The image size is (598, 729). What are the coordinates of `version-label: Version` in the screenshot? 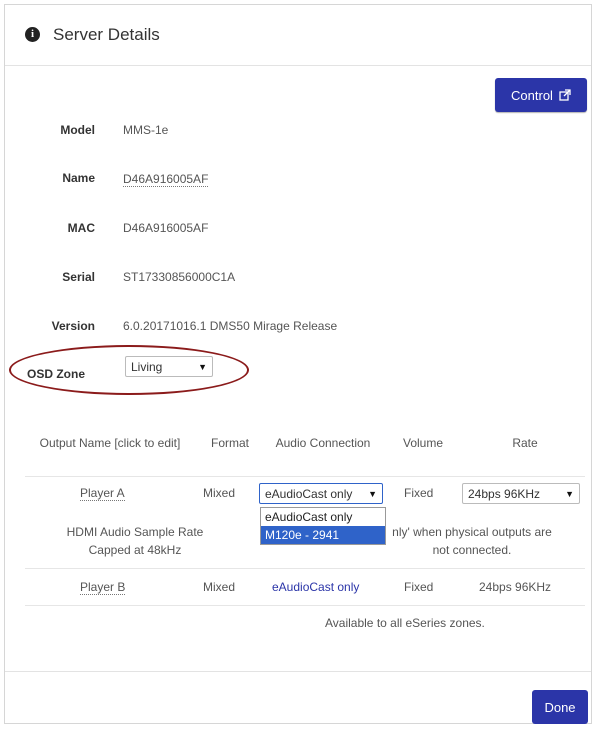 It's located at (73, 326).